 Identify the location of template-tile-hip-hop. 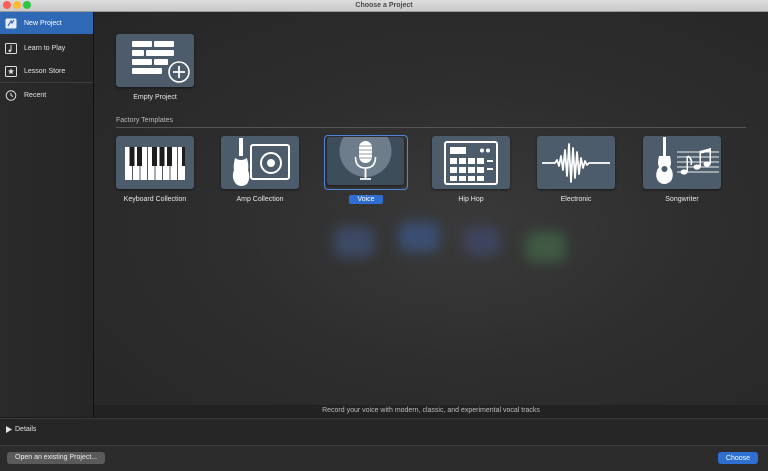
(471, 162).